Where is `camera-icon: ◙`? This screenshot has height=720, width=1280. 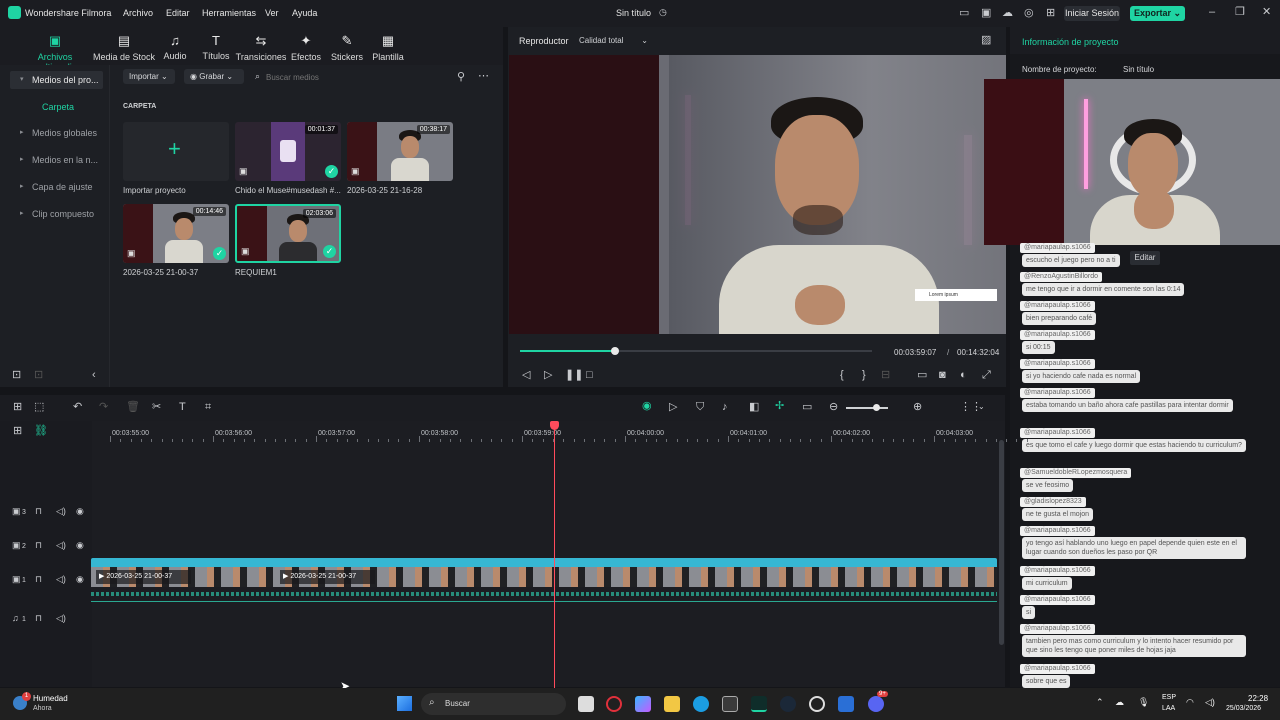
camera-icon: ◙ is located at coordinates (942, 375).